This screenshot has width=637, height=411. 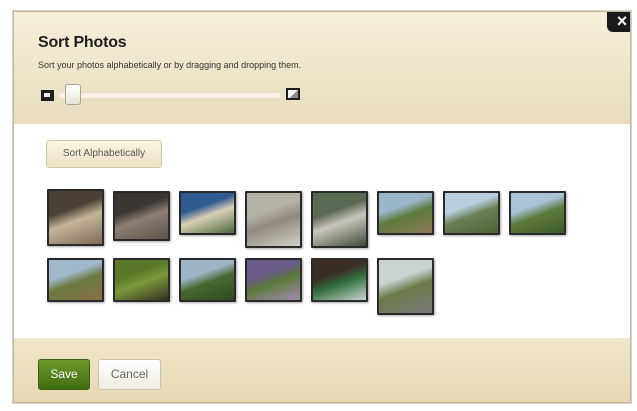 I want to click on dialog-title: Sort Photos, so click(x=82, y=42).